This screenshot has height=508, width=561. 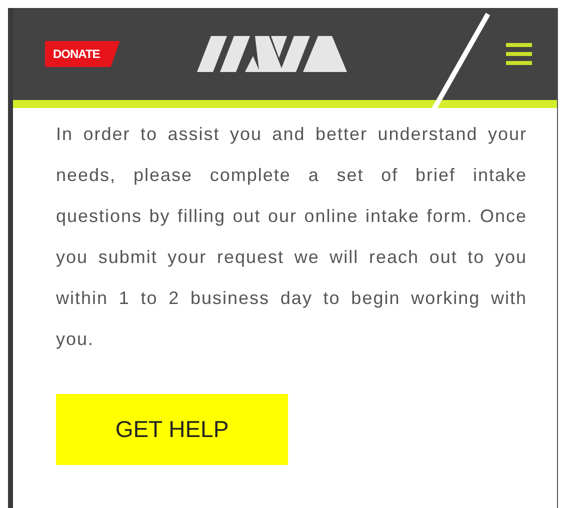 What do you see at coordinates (271, 54) in the screenshot?
I see `logo-icon` at bounding box center [271, 54].